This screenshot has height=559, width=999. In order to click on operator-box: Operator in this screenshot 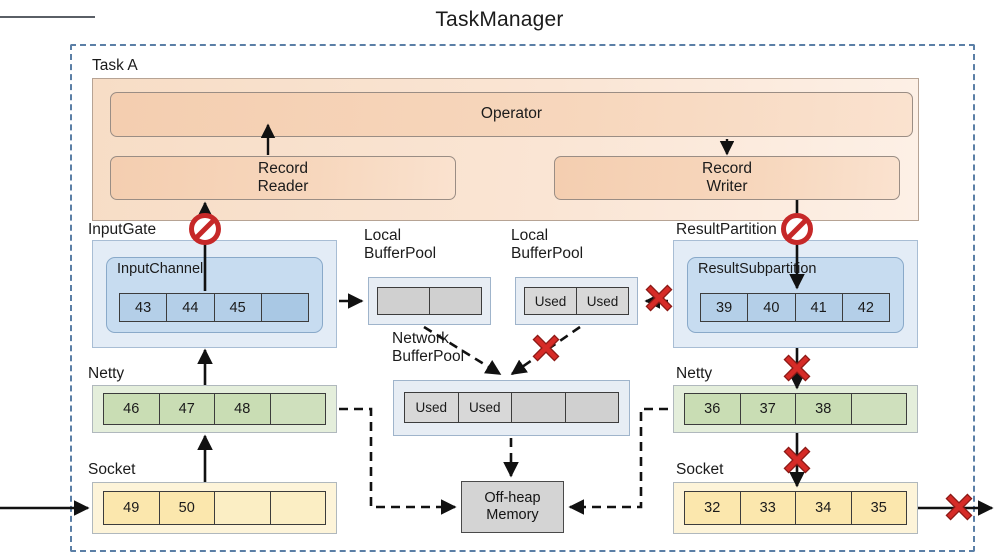, I will do `click(511, 114)`.